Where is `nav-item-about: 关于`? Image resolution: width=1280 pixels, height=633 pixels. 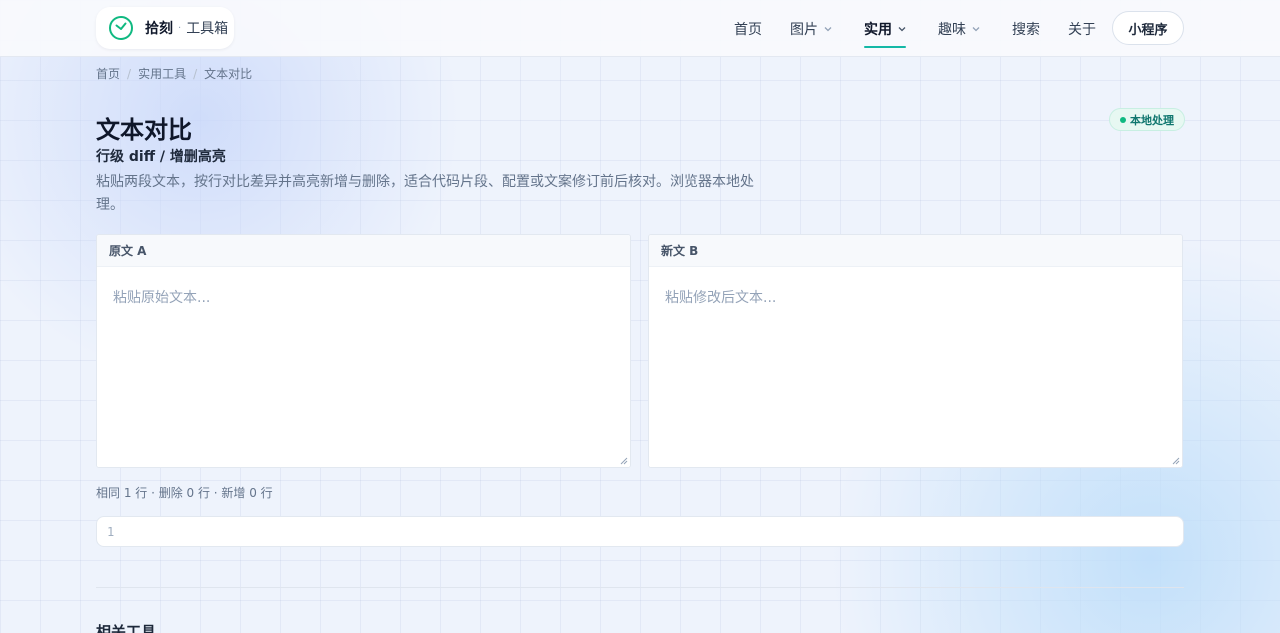 nav-item-about: 关于 is located at coordinates (1082, 28).